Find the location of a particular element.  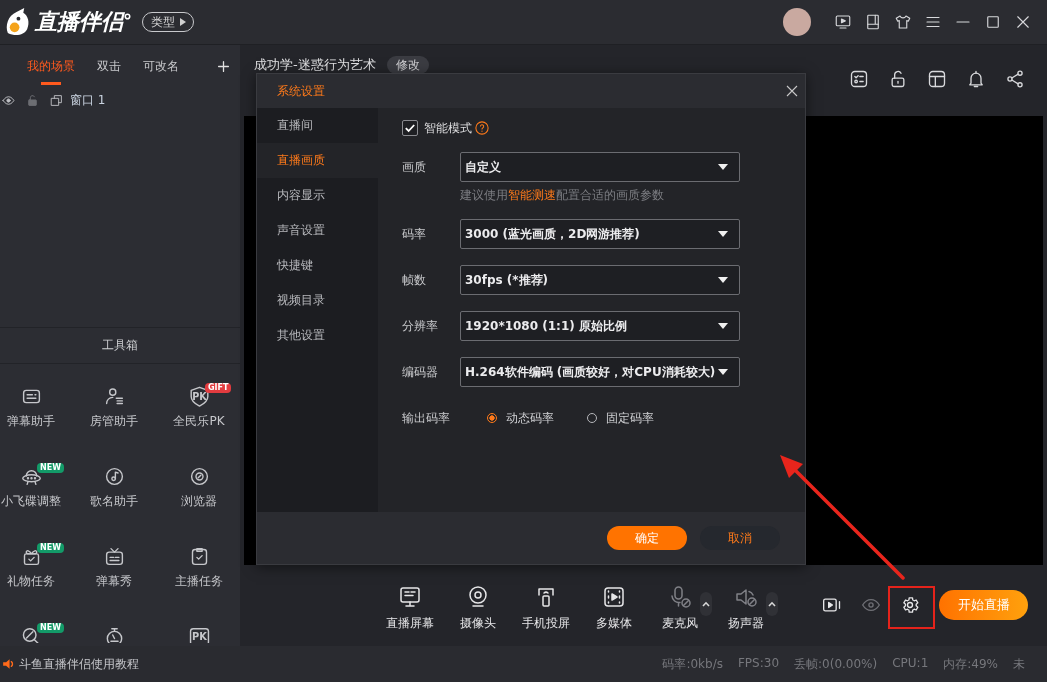

speed-test-link: 智能测速 is located at coordinates (532, 195).